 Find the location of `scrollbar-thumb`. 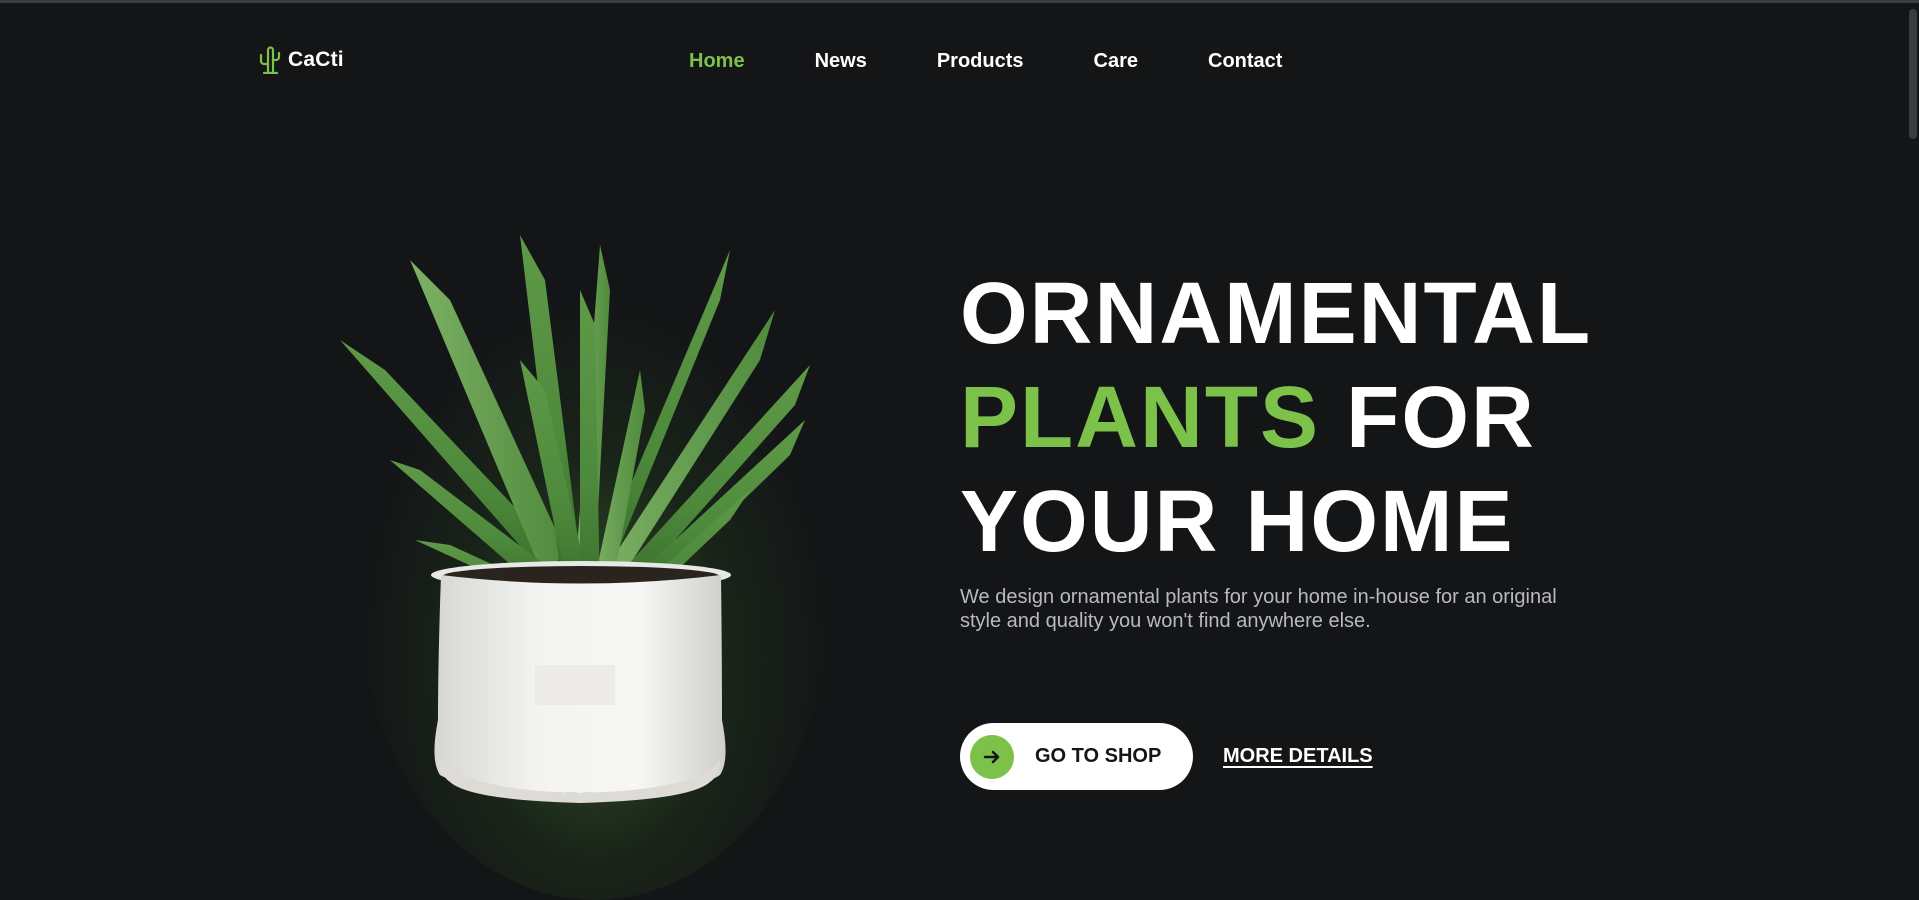

scrollbar-thumb is located at coordinates (1913, 74).